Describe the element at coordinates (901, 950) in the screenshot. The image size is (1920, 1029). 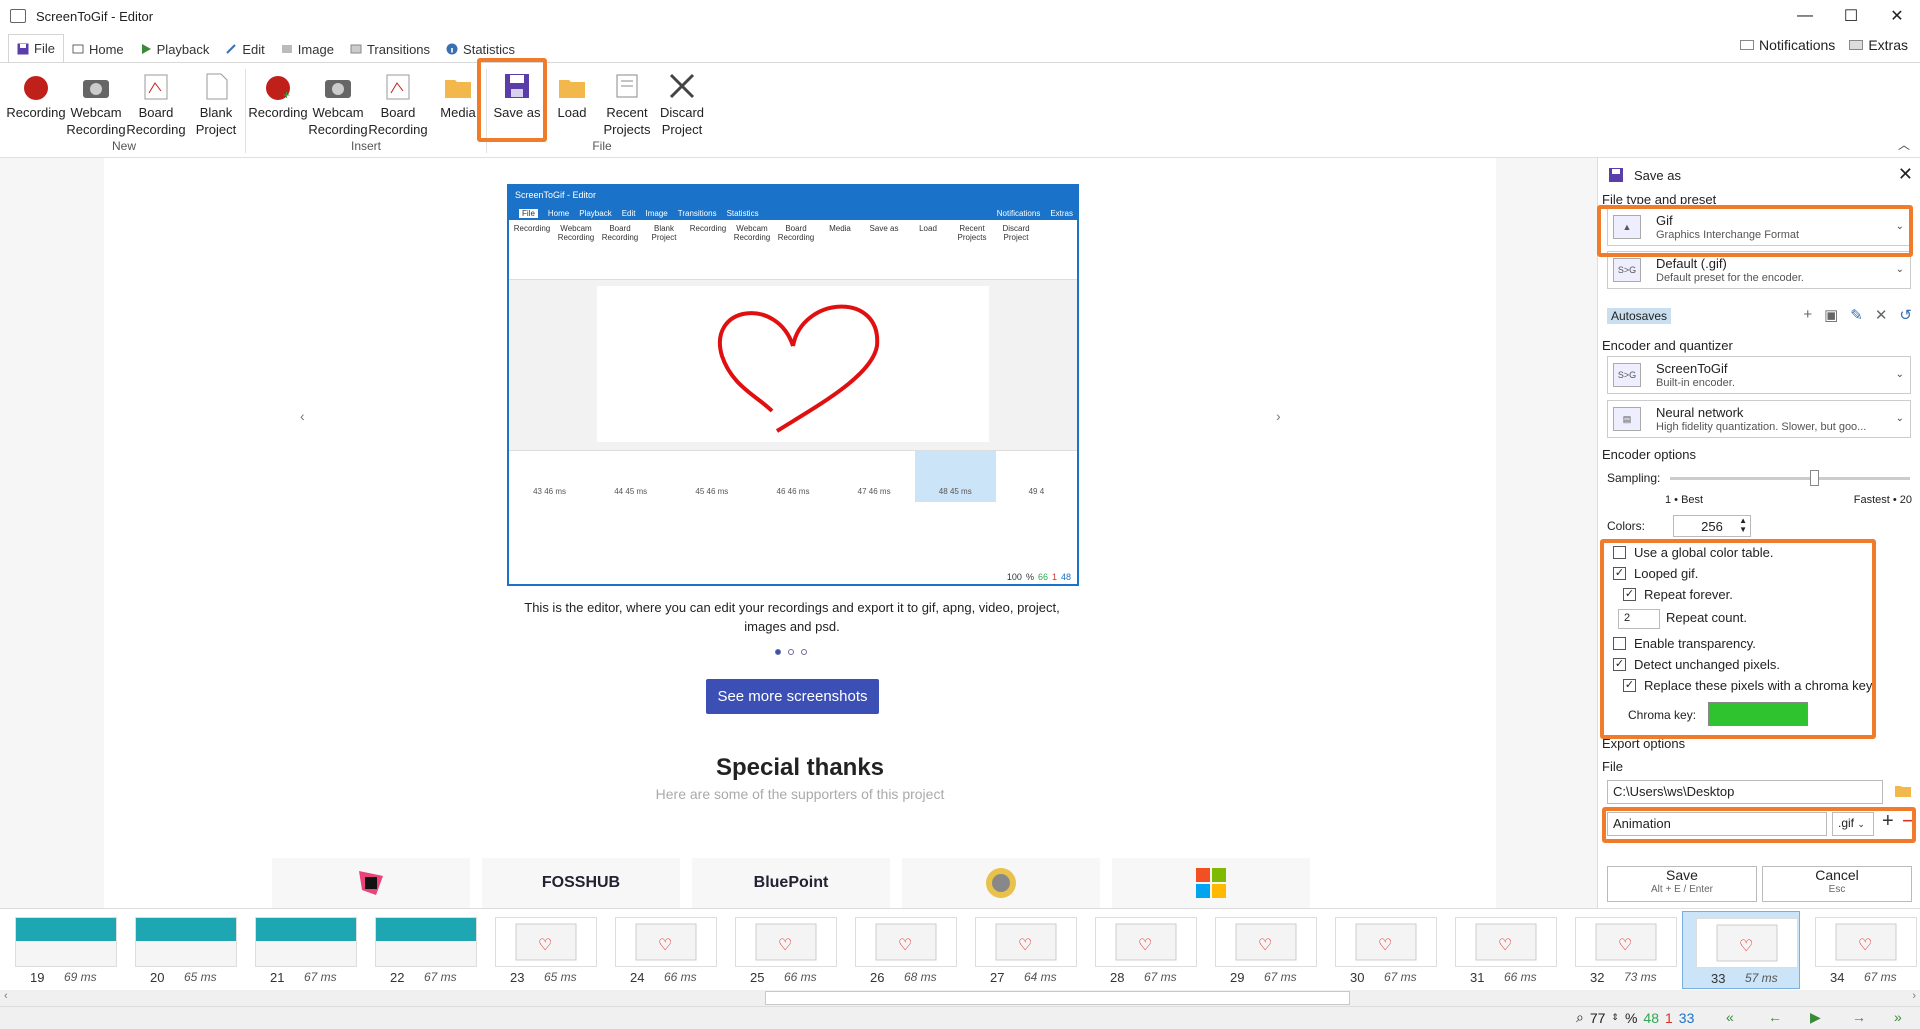
I see `frame-thumbnail: ♡ 26 68 ms` at that location.